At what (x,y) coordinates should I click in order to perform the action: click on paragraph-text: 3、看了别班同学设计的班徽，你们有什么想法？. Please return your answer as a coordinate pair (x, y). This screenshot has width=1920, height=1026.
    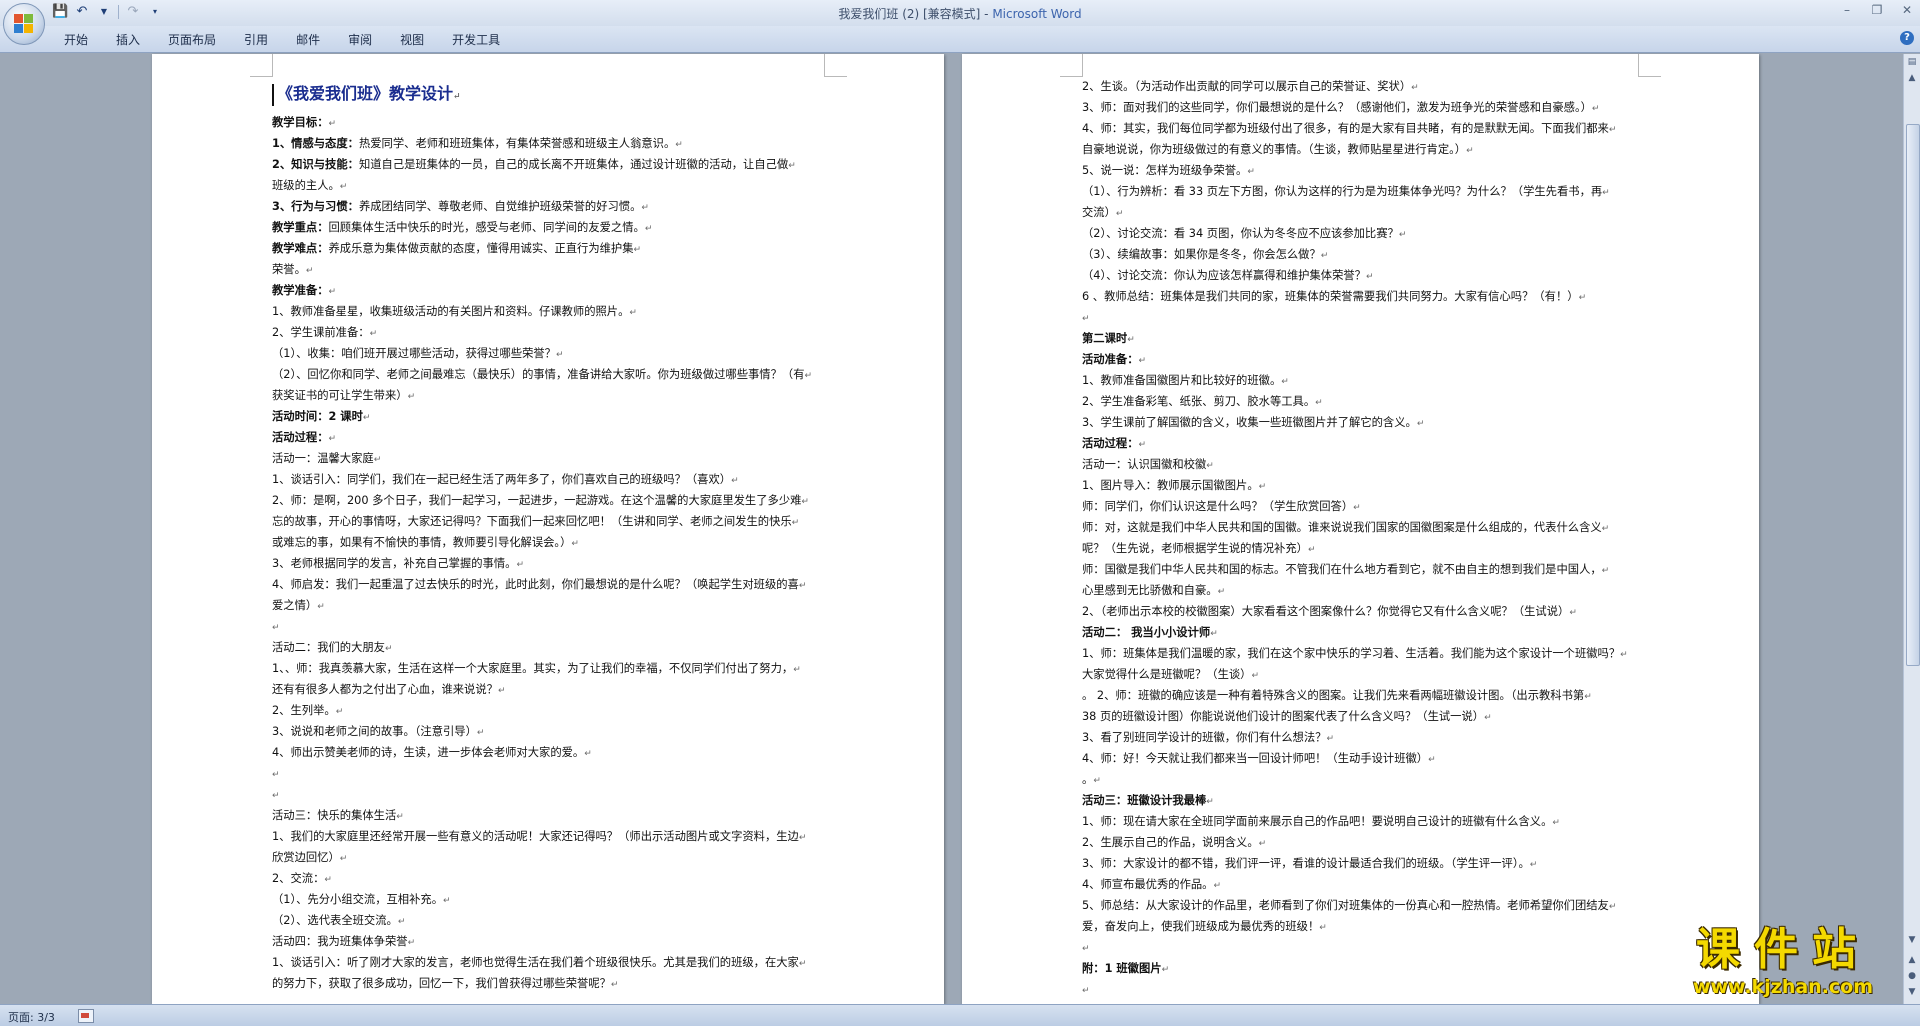
    Looking at the image, I should click on (1204, 737).